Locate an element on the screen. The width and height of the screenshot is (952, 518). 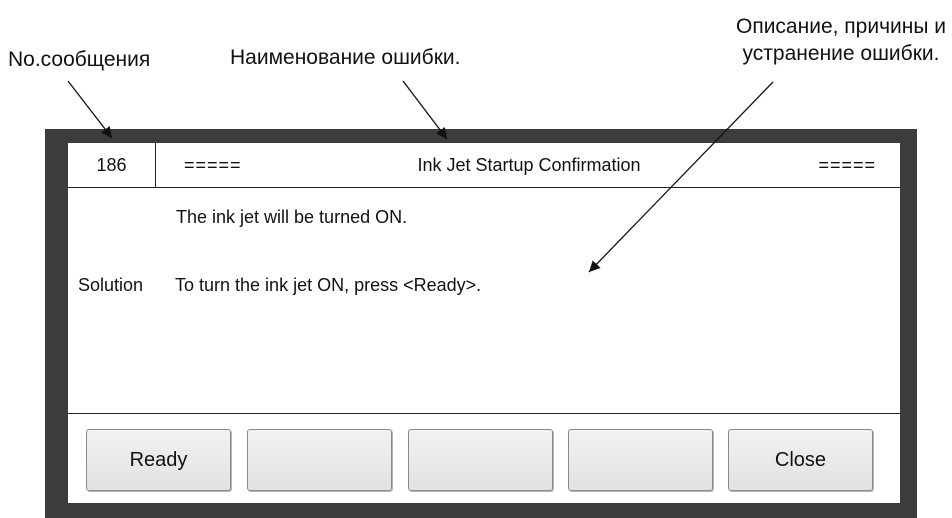
callout-message-number: No.сообщения is located at coordinates (79, 59).